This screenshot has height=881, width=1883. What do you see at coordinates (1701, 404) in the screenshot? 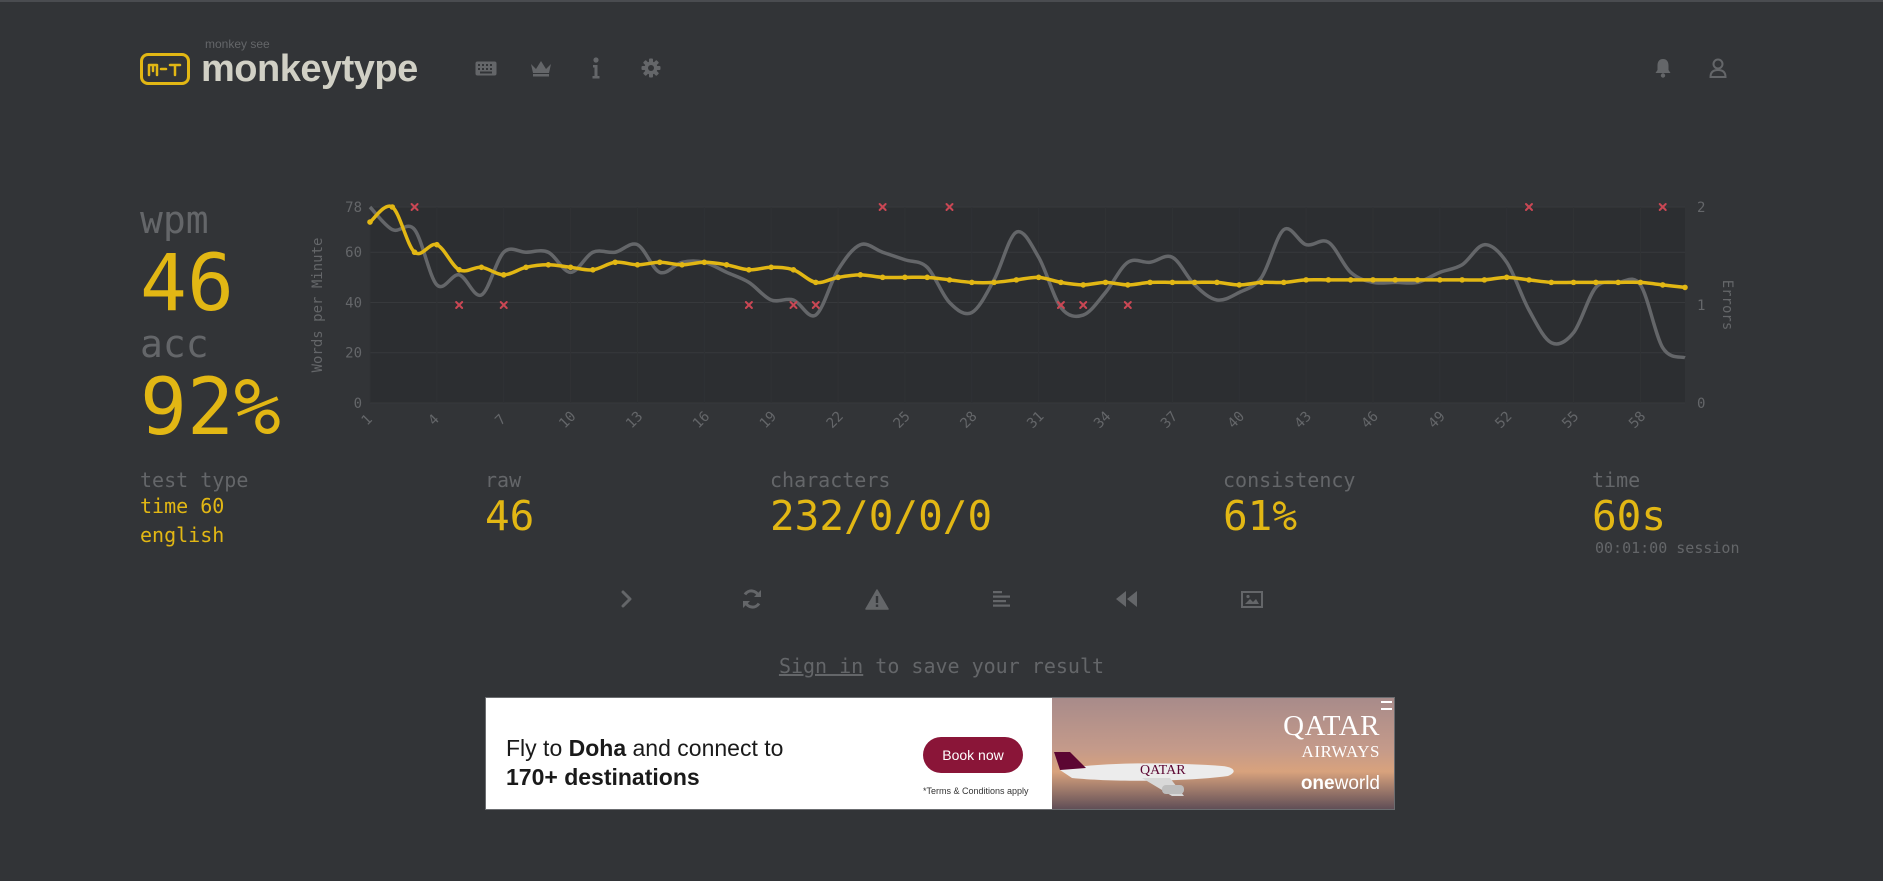
I see `y2-tick-label: 0` at bounding box center [1701, 404].